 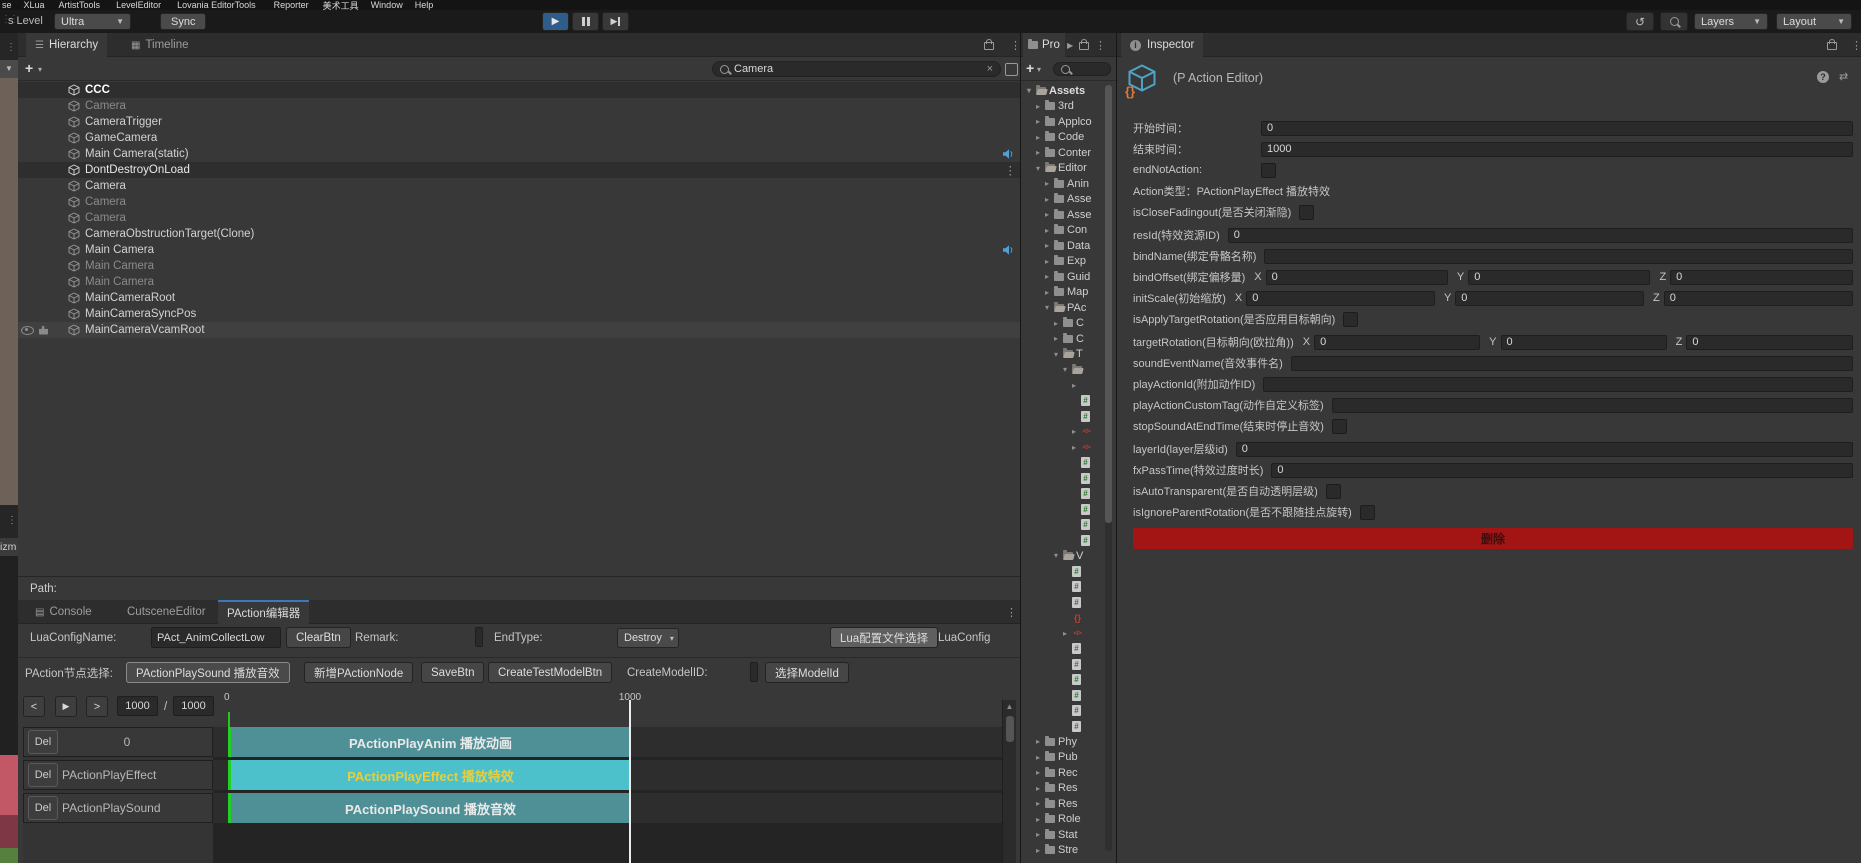 What do you see at coordinates (7, 5) in the screenshot?
I see `menu-item: se` at bounding box center [7, 5].